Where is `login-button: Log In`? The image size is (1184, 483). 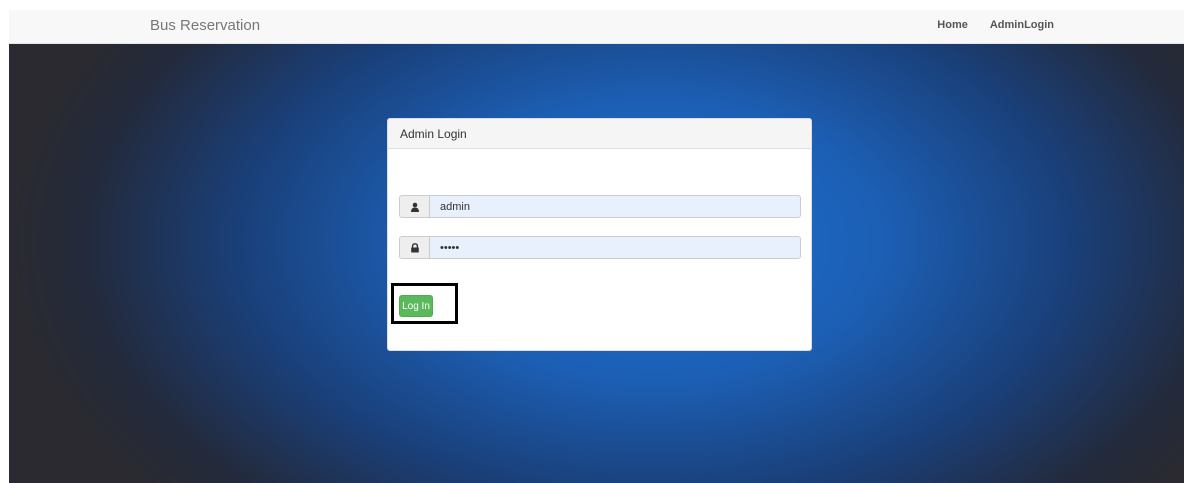
login-button: Log In is located at coordinates (416, 306).